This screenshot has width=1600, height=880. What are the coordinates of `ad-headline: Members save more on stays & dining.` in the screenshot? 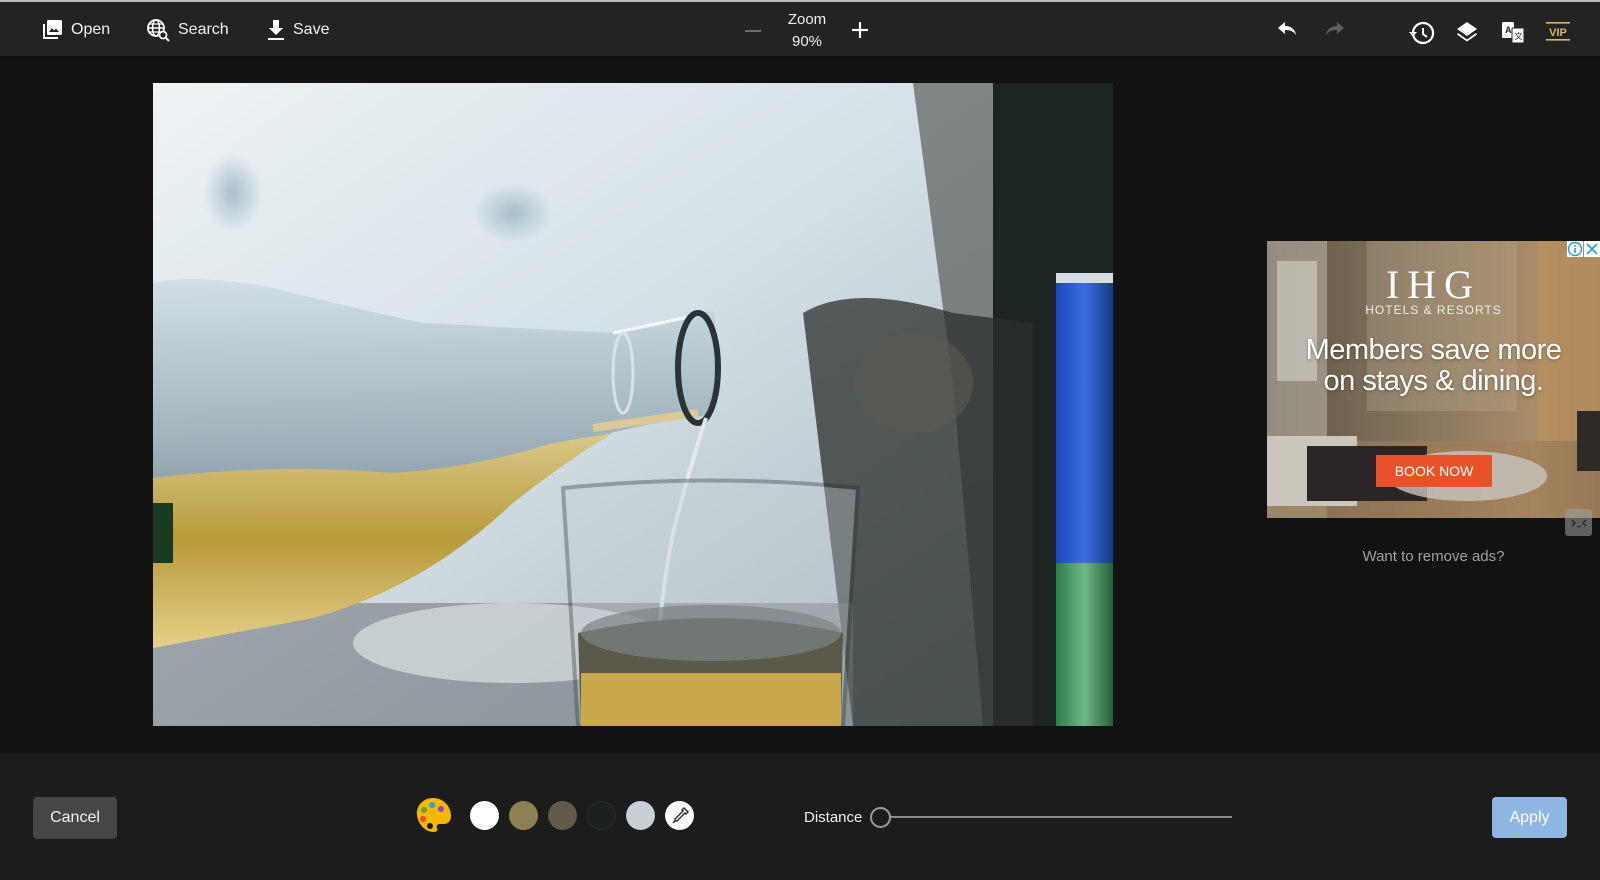 It's located at (1433, 365).